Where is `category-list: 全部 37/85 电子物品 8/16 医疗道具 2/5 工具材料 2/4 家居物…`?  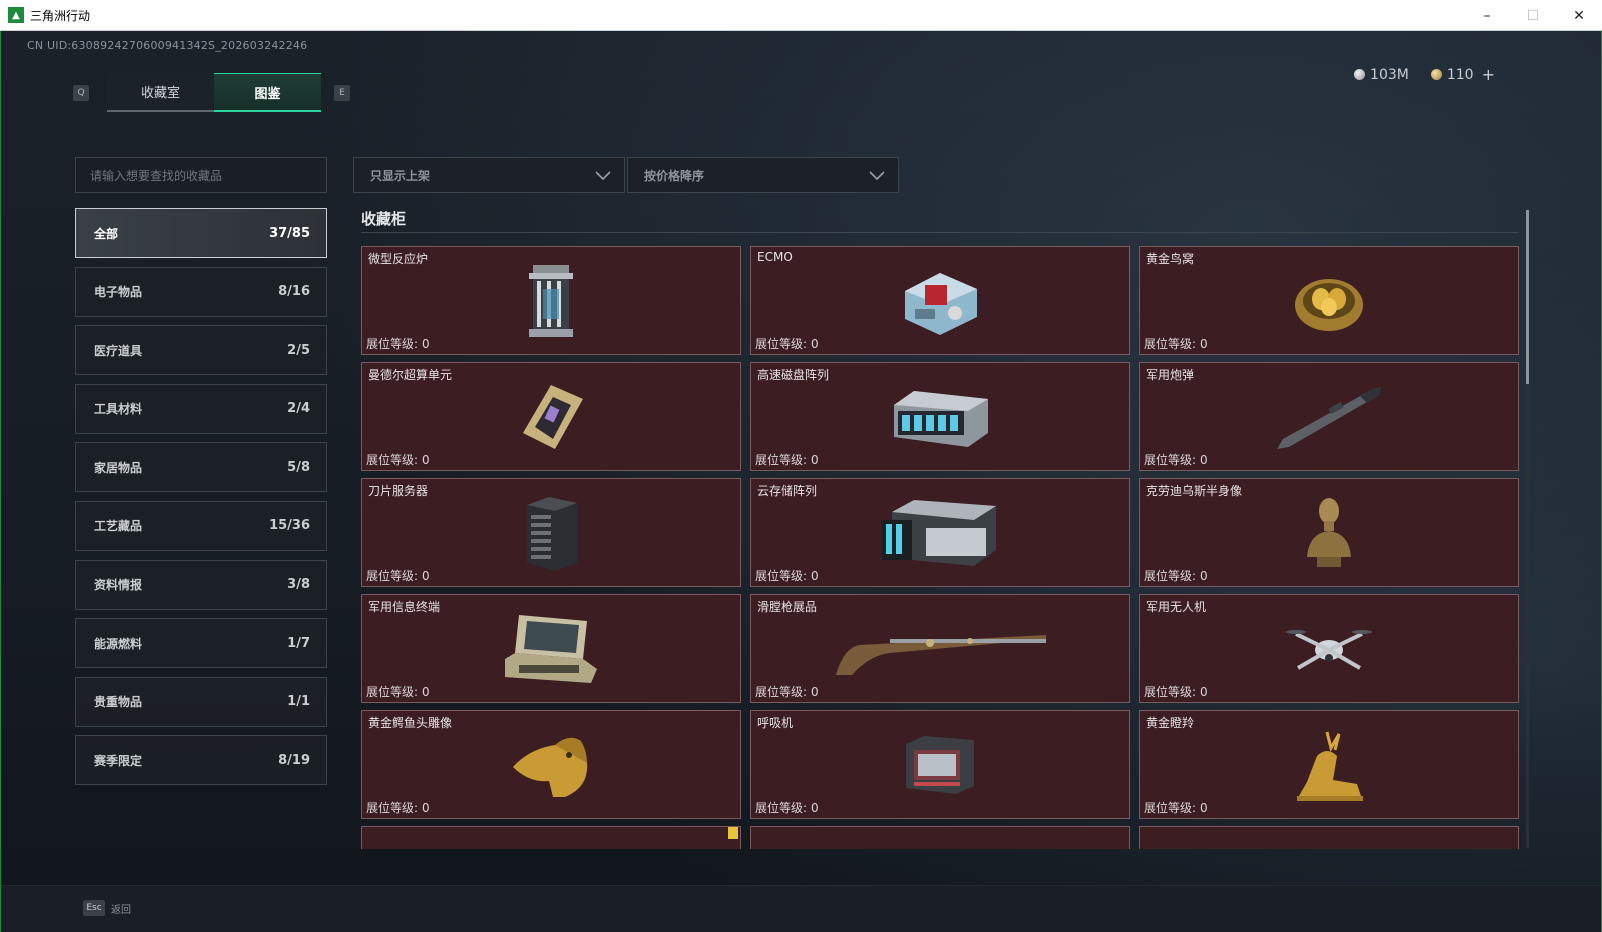 category-list: 全部 37/85 电子物品 8/16 医疗道具 2/5 工具材料 2/4 家居物… is located at coordinates (201, 501).